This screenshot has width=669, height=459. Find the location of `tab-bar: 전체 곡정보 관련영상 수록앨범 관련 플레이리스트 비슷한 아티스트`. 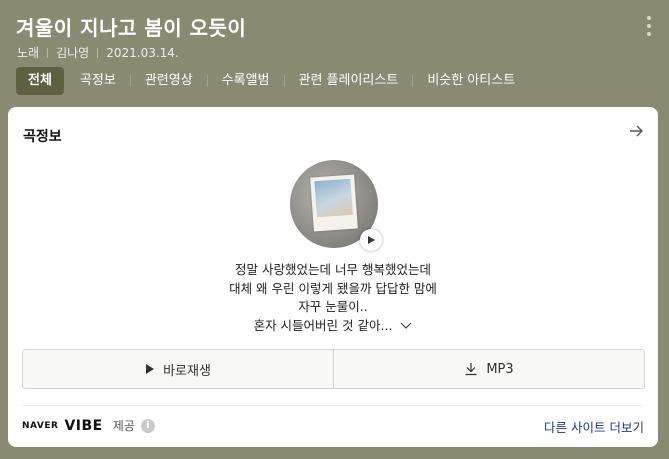

tab-bar: 전체 곡정보 관련영상 수록앨범 관련 플레이리스트 비슷한 아티스트 is located at coordinates (272, 81).